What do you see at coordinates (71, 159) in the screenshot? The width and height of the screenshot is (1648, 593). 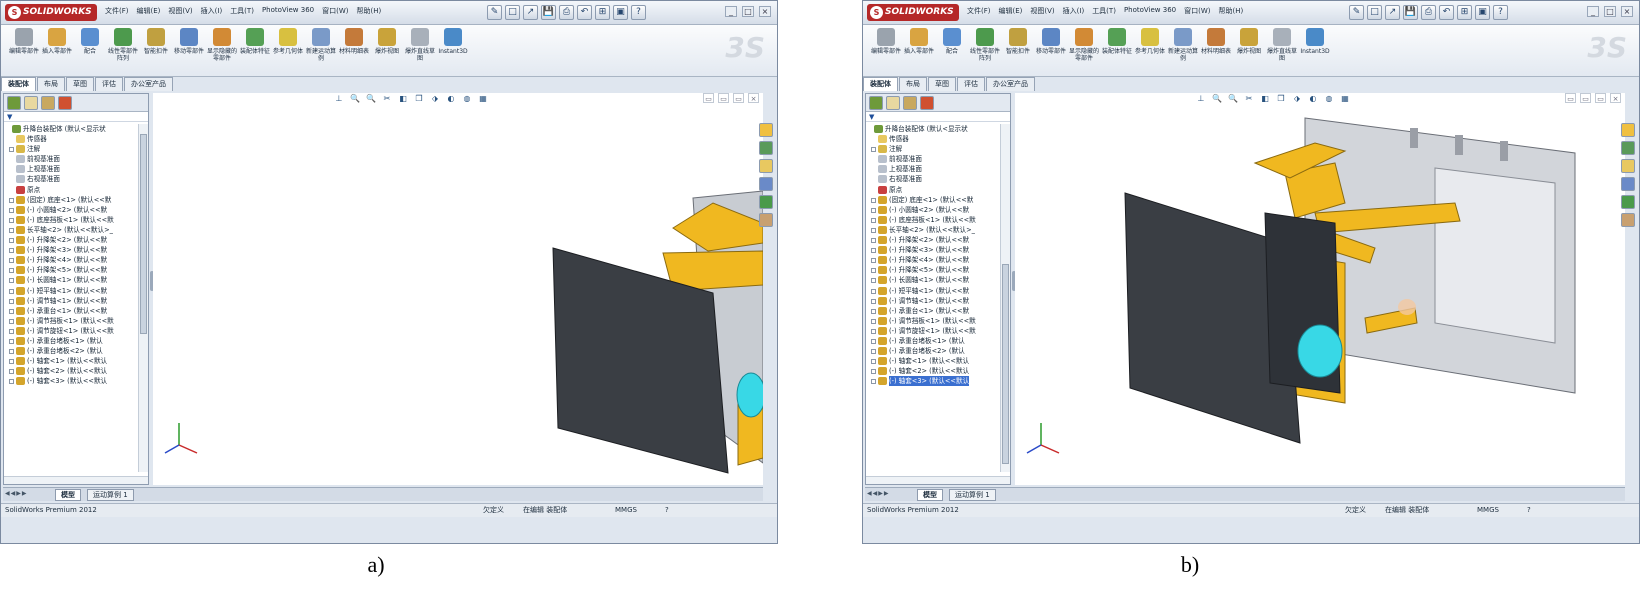 I see `tree-item: 前视基准面` at bounding box center [71, 159].